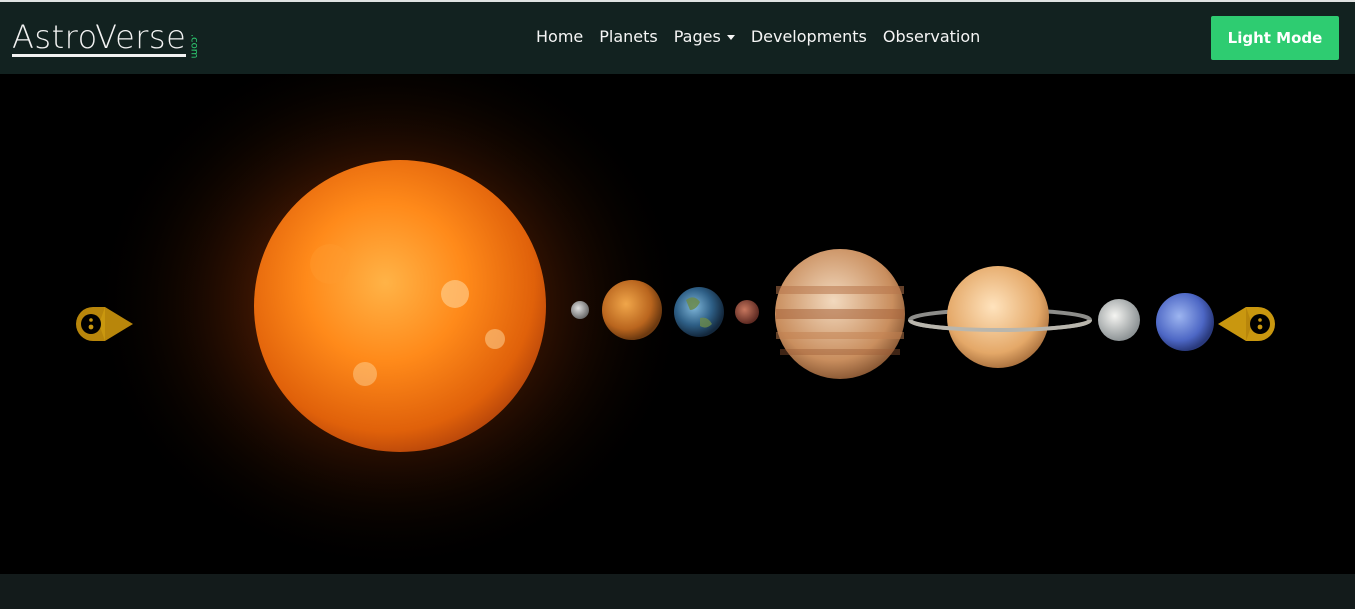 The image size is (1355, 609). What do you see at coordinates (697, 36) in the screenshot?
I see `nav-pages-label: Pages` at bounding box center [697, 36].